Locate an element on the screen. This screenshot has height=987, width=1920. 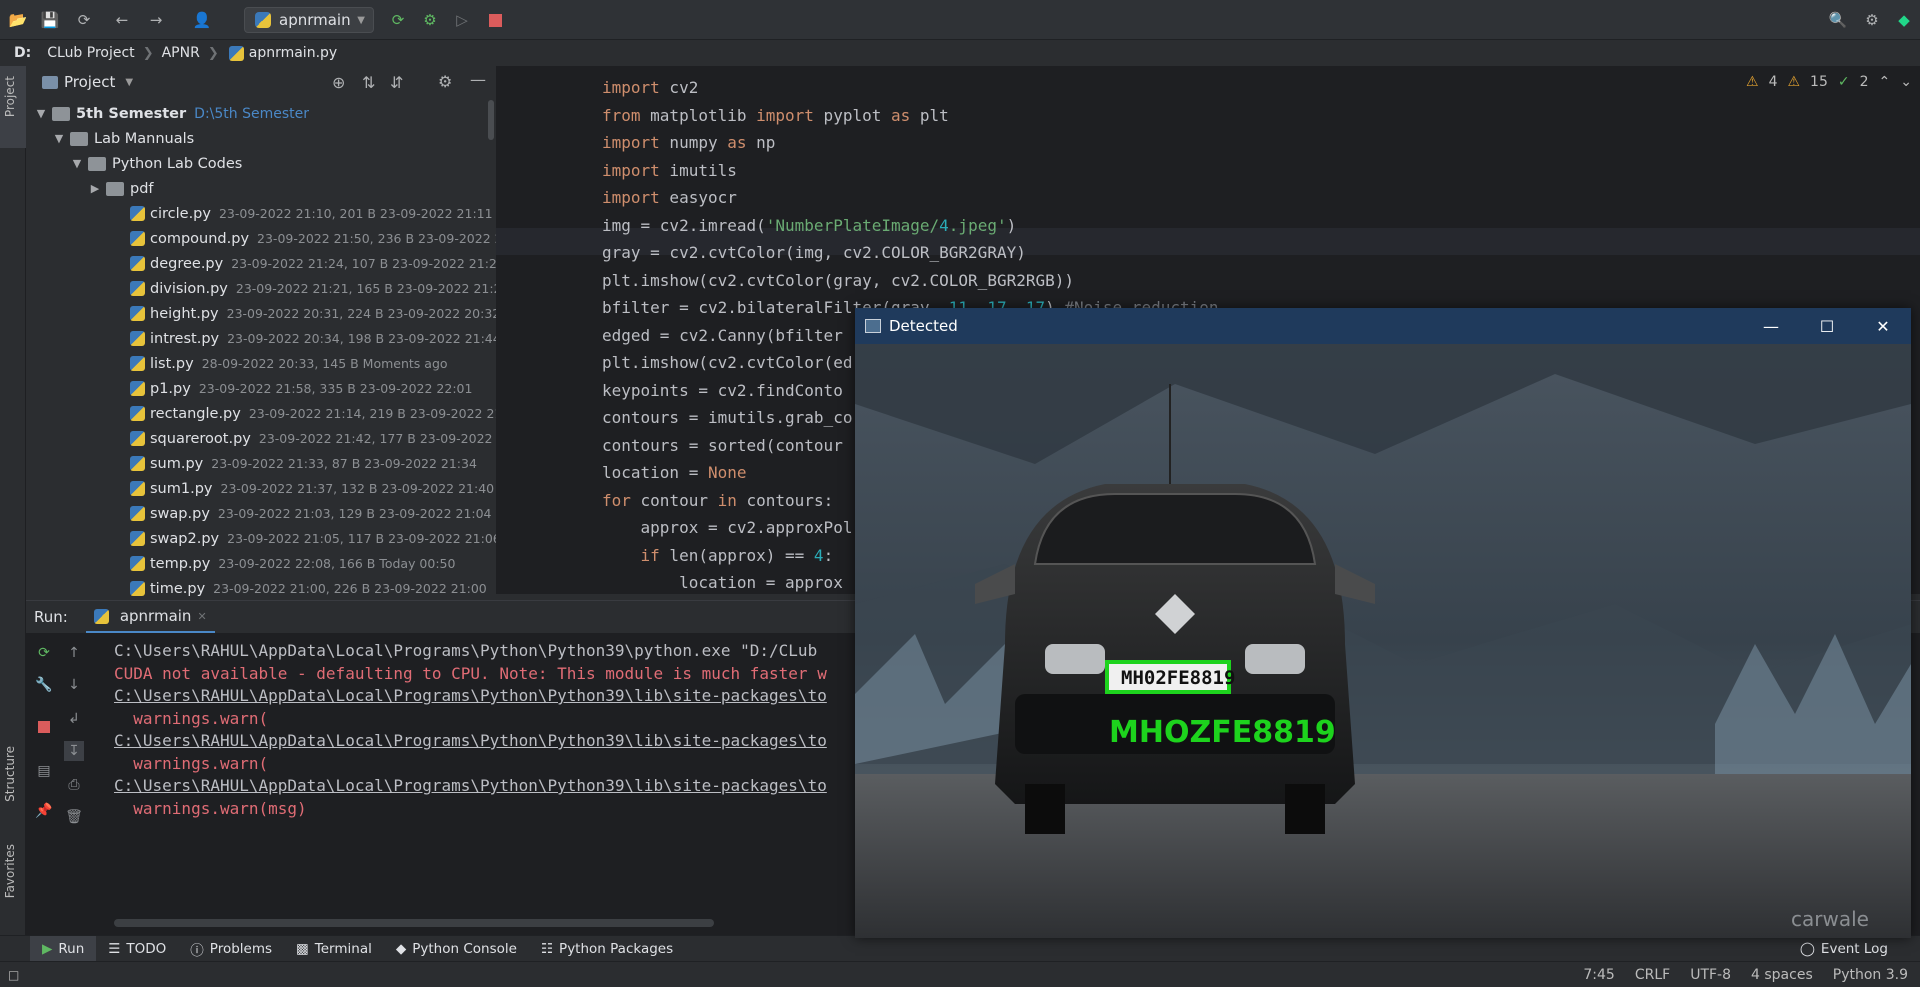
favorites-tool-tab: Favorites is located at coordinates (10, 871).